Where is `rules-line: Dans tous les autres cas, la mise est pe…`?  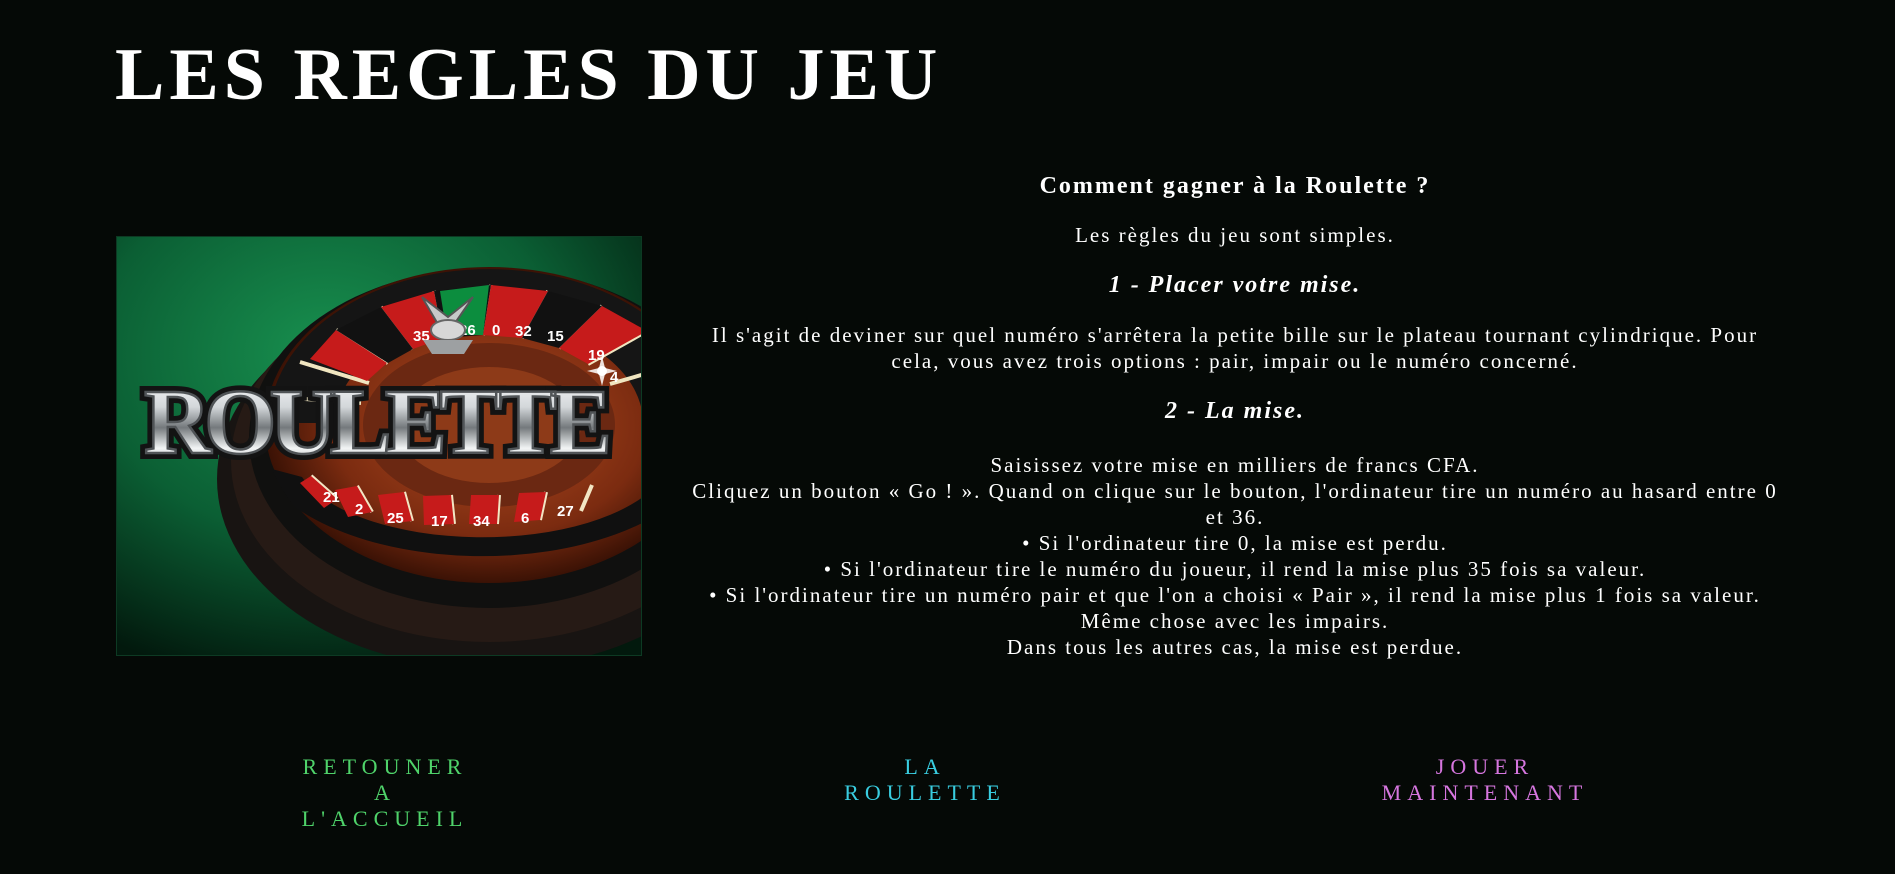
rules-line: Dans tous les autres cas, la mise est pe… is located at coordinates (1235, 647).